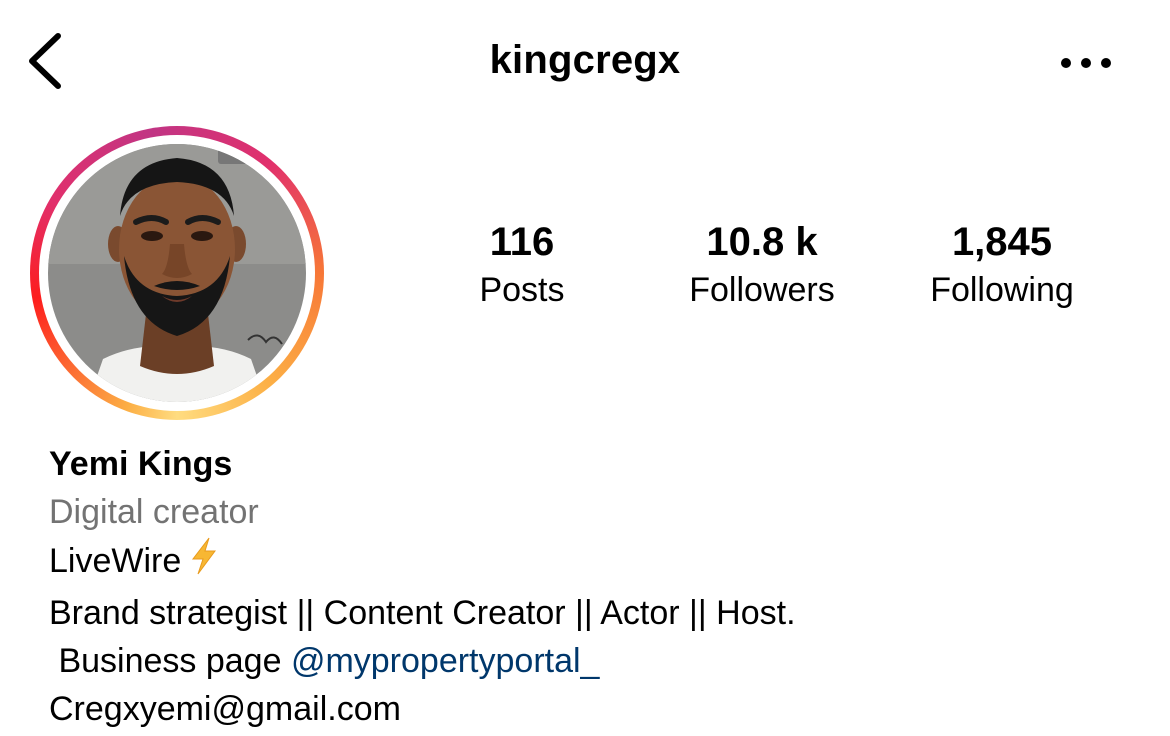  What do you see at coordinates (522, 265) in the screenshot?
I see `posts-count: 116 Posts` at bounding box center [522, 265].